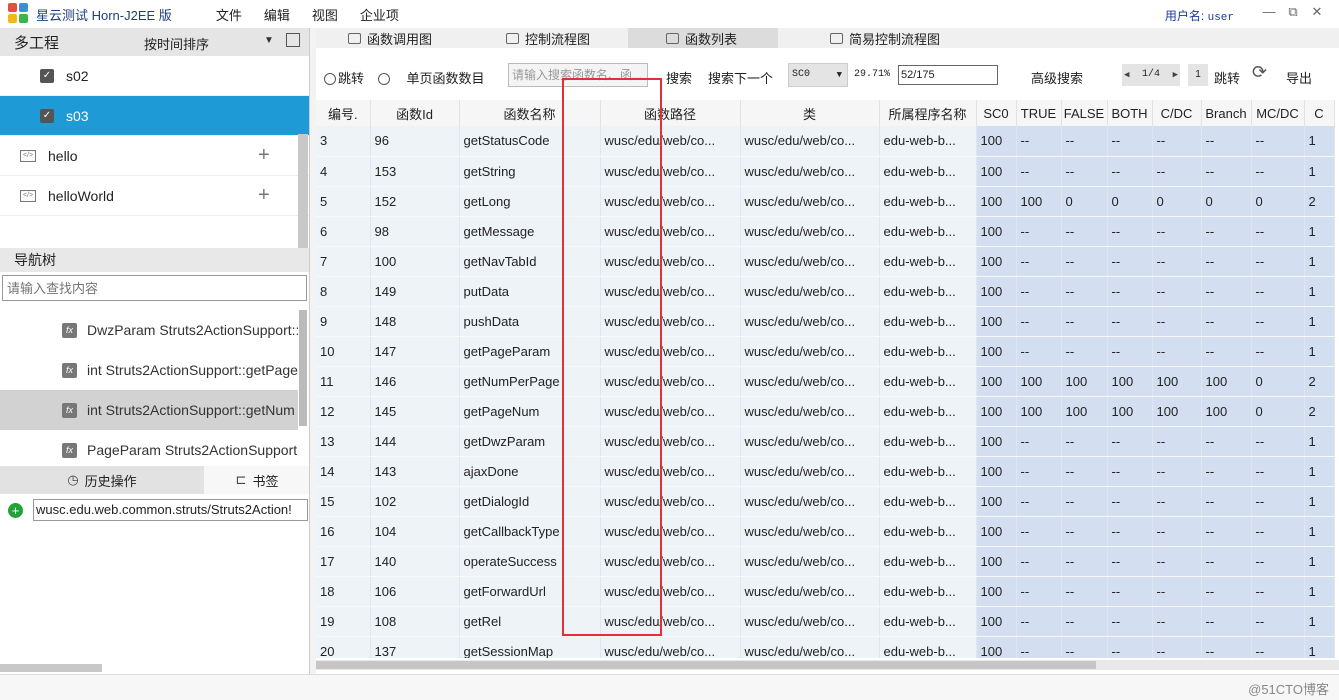 Image resolution: width=1339 pixels, height=700 pixels. Describe the element at coordinates (1299, 77) in the screenshot. I see `export-button: 导出` at that location.